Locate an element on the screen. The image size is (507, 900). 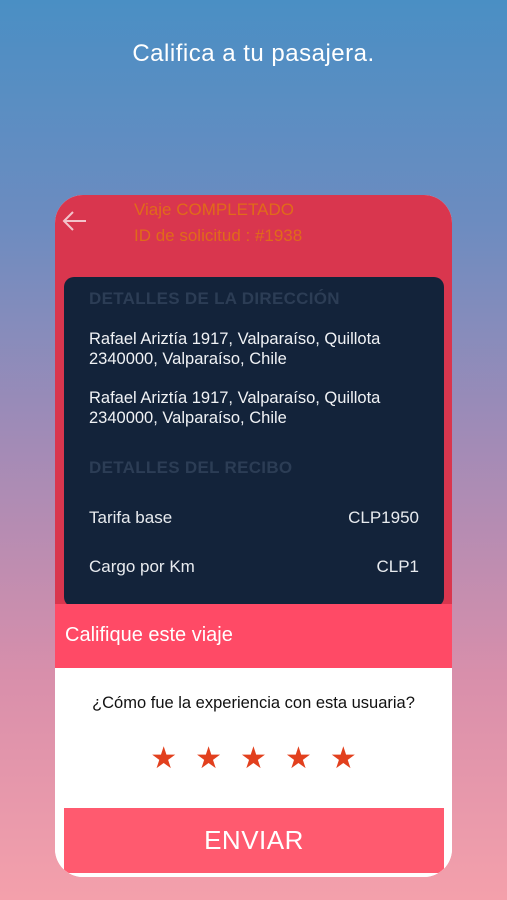
per-km-value: CLP1 is located at coordinates (397, 566).